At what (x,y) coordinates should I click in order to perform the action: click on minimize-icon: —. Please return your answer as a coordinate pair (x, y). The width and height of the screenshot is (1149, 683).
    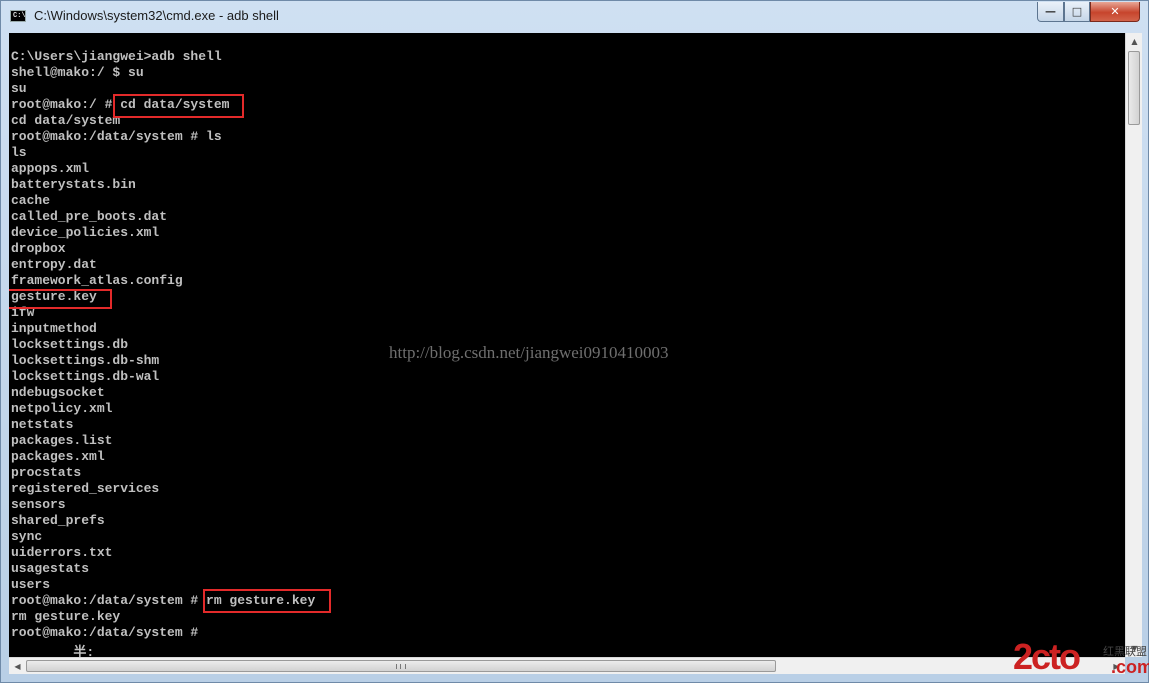
    Looking at the image, I should click on (1050, 11).